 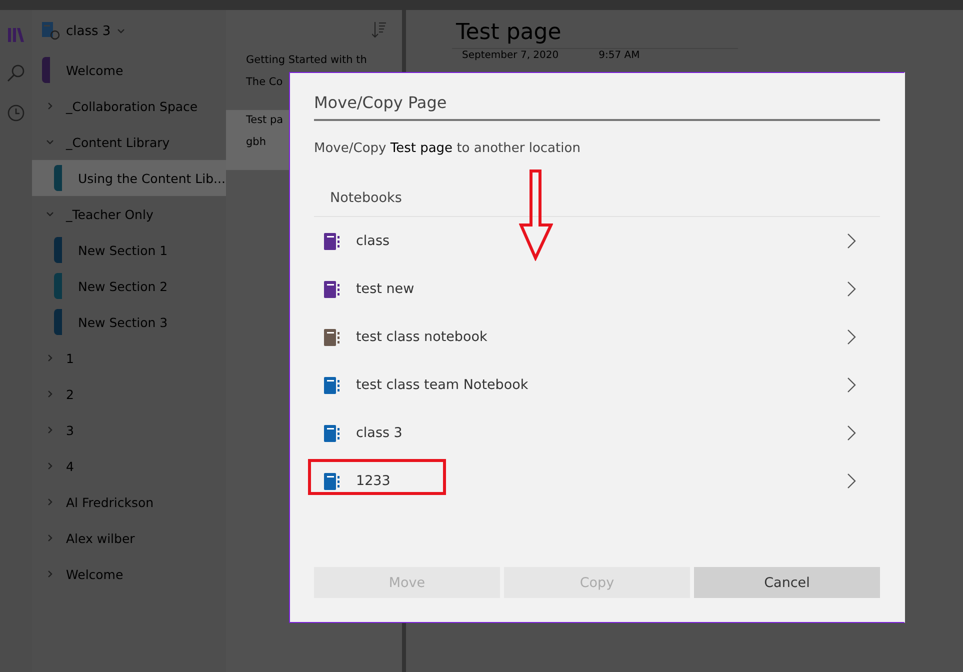 What do you see at coordinates (379, 30) in the screenshot?
I see `sort-icon` at bounding box center [379, 30].